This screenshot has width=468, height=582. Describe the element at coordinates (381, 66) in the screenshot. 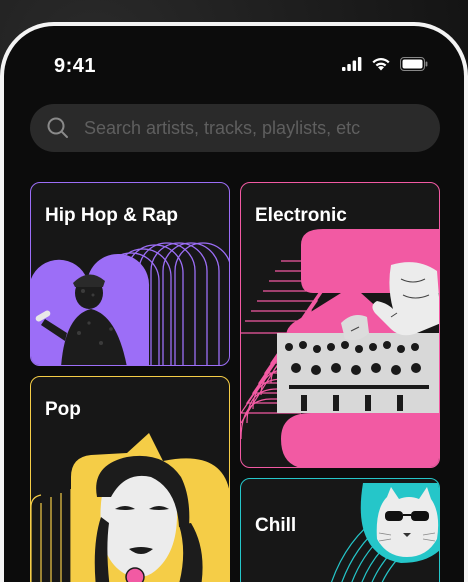

I see `wifi-icon` at that location.